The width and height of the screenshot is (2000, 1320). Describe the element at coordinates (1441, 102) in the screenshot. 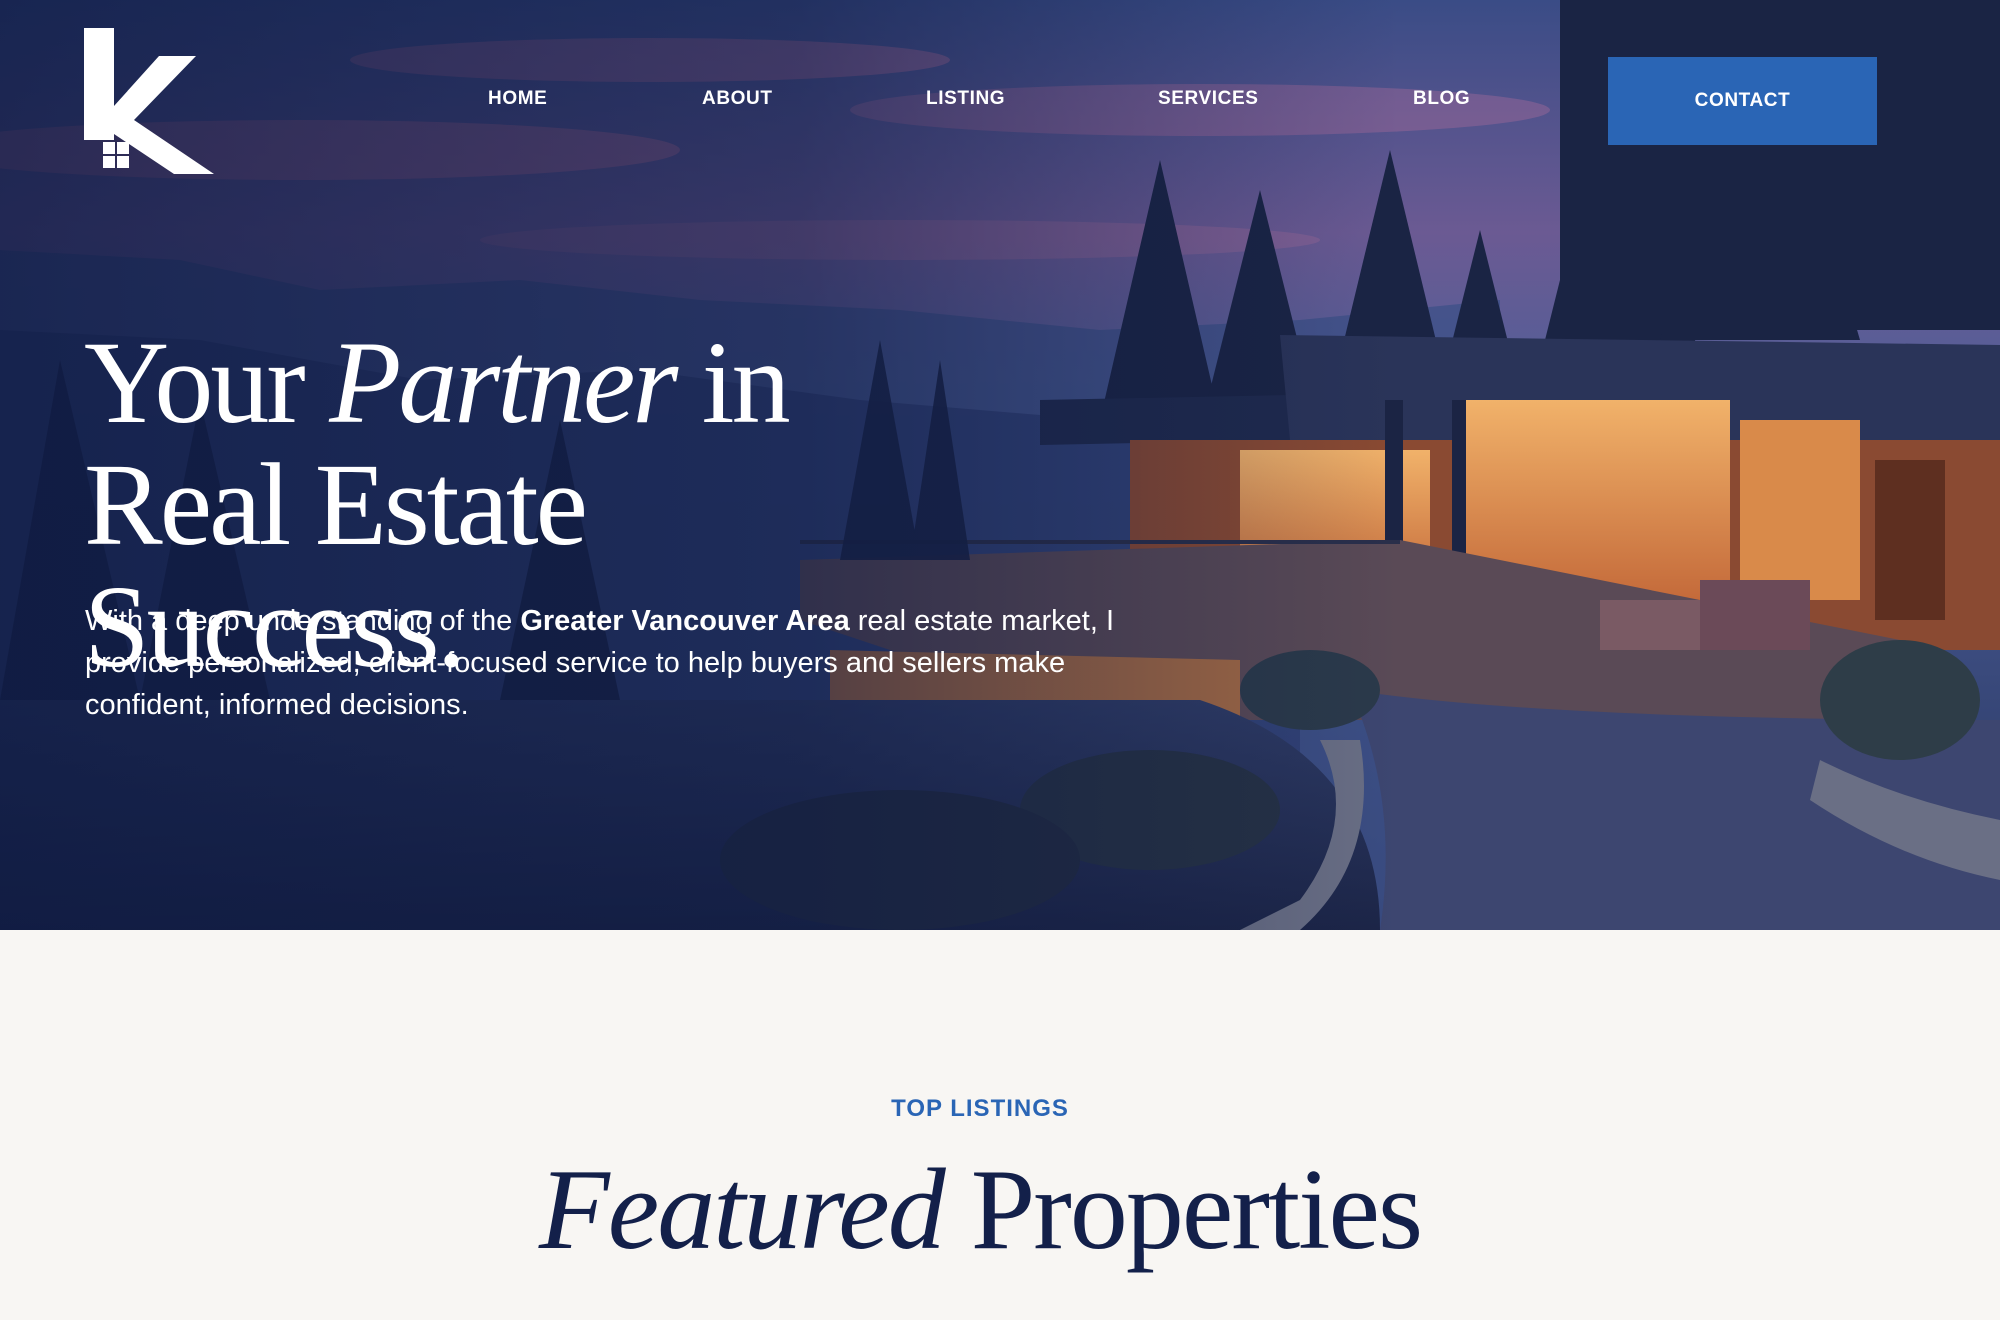

I see `nav-blog: BLOG` at that location.